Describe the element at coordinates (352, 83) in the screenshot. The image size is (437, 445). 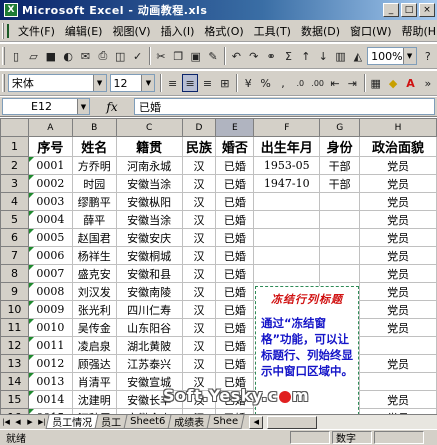
I see `increase-indent-icon: ⇥` at that location.